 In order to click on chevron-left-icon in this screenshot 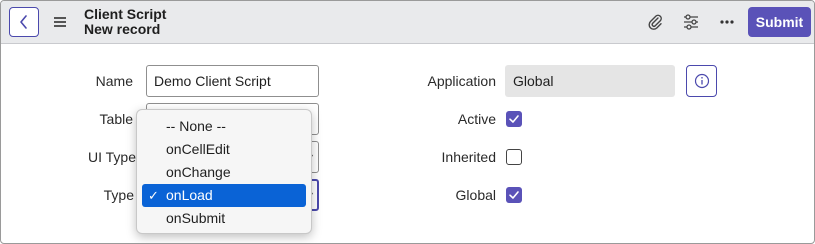, I will do `click(23, 22)`.